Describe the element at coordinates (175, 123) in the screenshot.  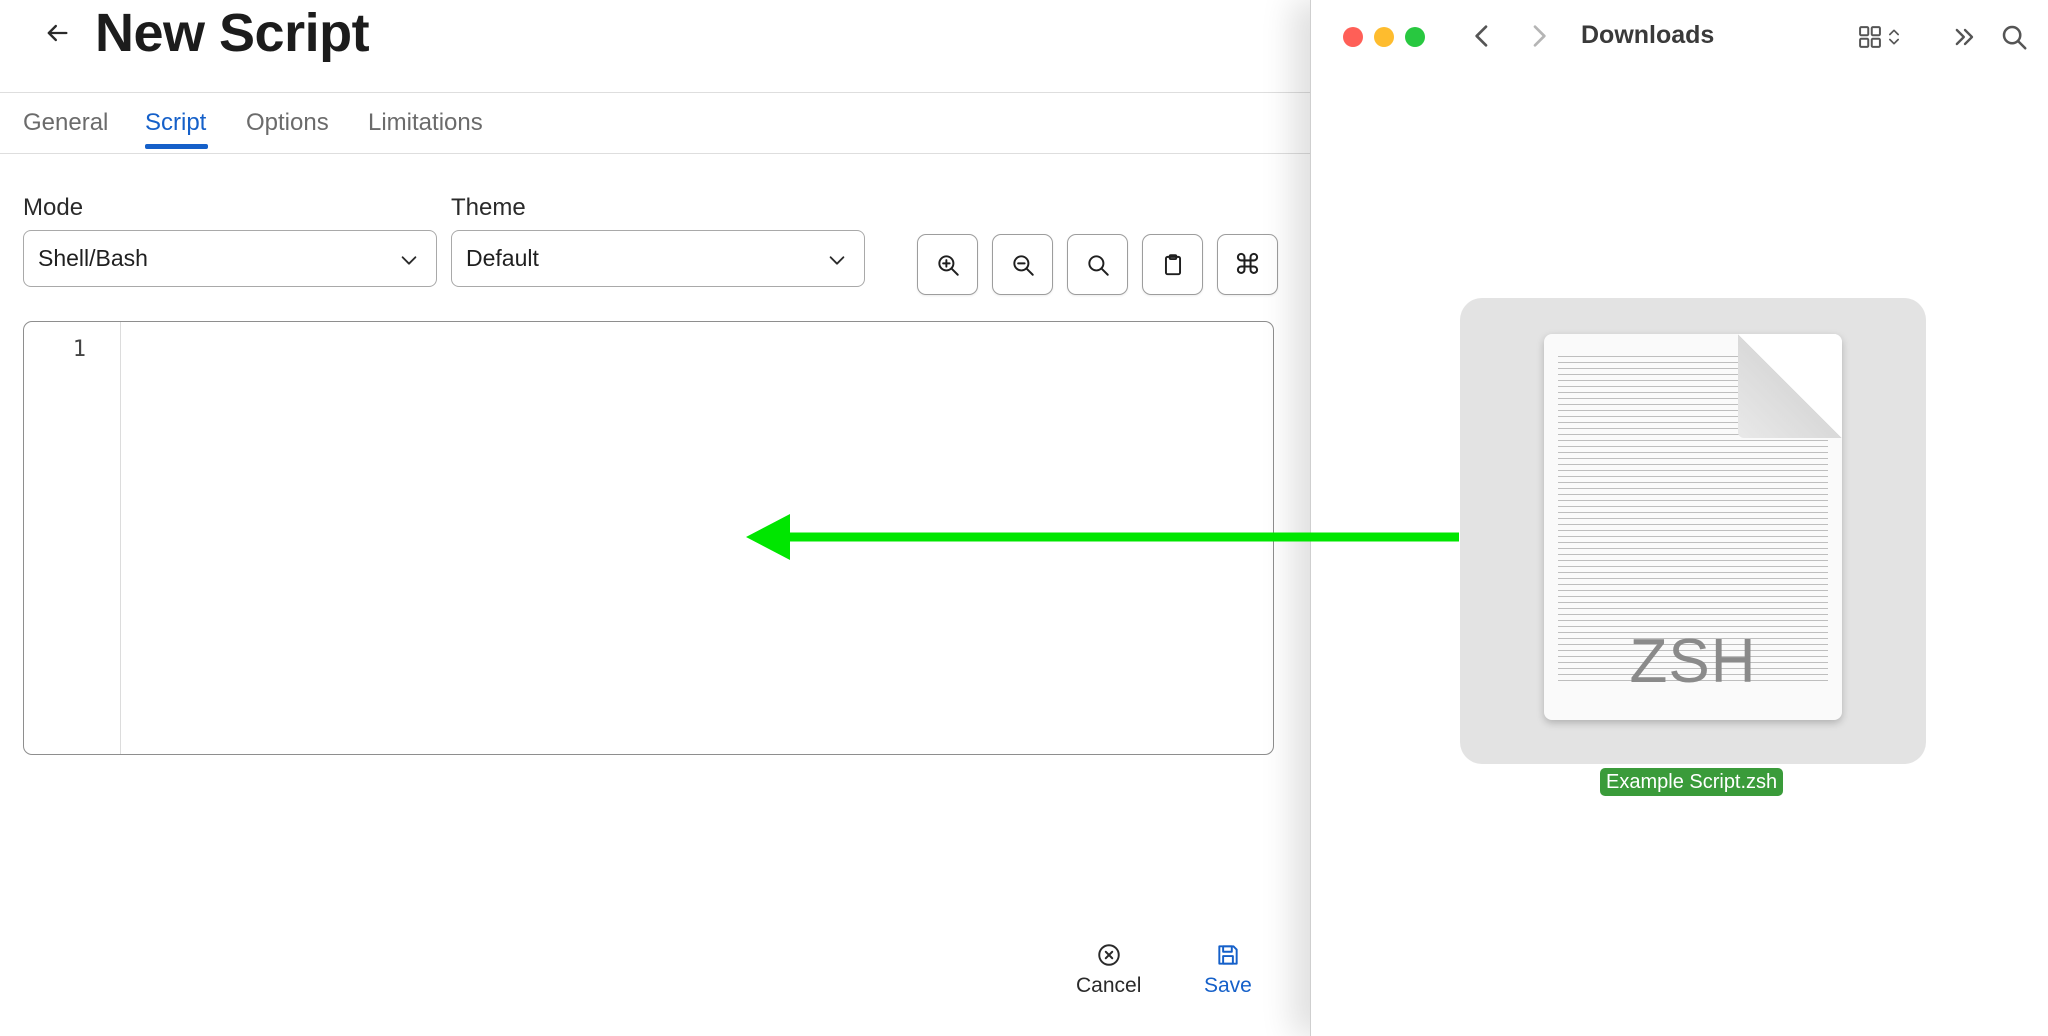
I see `tab-script: Script` at that location.